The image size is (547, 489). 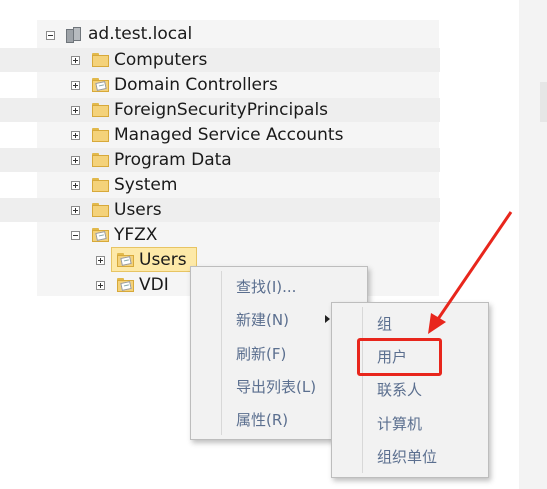 What do you see at coordinates (470, 272) in the screenshot?
I see `annotation-arrow-icon` at bounding box center [470, 272].